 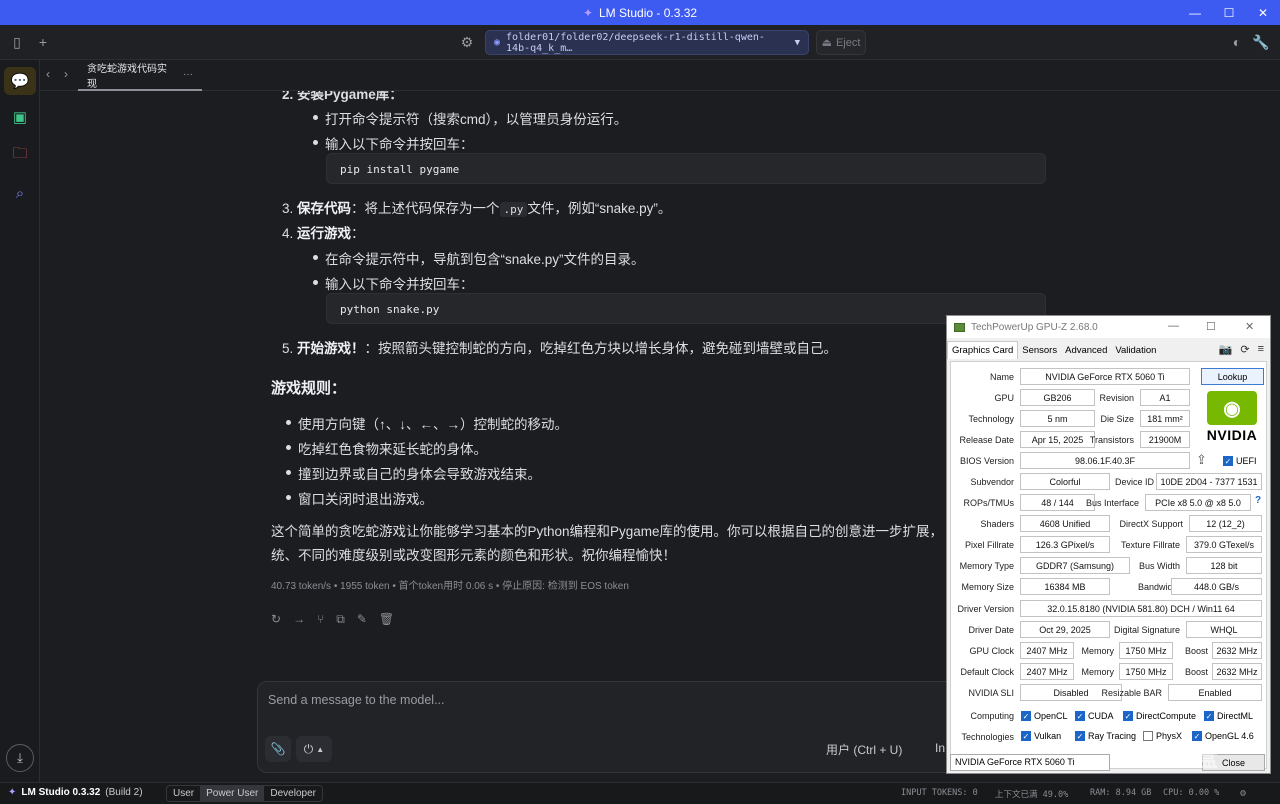 I want to click on chat-icon: 💬, so click(x=20, y=81).